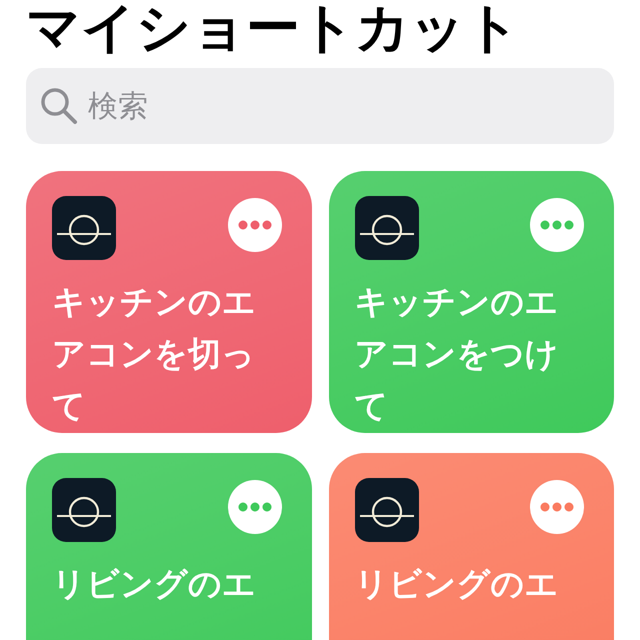 The height and width of the screenshot is (640, 640). What do you see at coordinates (457, 354) in the screenshot?
I see `shortcut-name: キッチンのエアコンをつけて` at bounding box center [457, 354].